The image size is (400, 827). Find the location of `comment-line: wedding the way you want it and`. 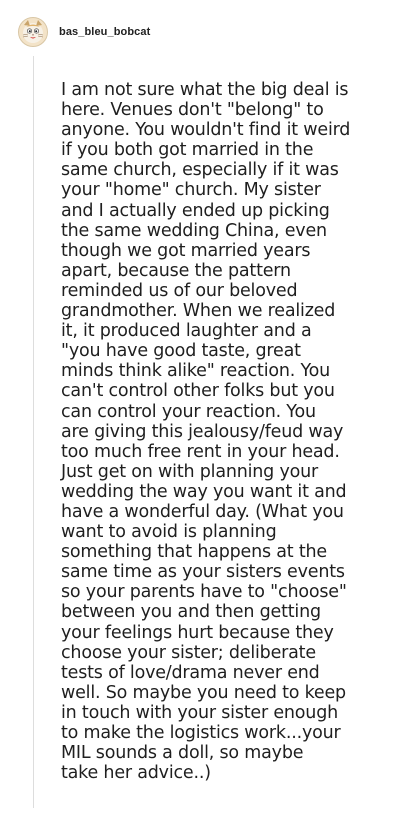

comment-line: wedding the way you want it and is located at coordinates (204, 491).